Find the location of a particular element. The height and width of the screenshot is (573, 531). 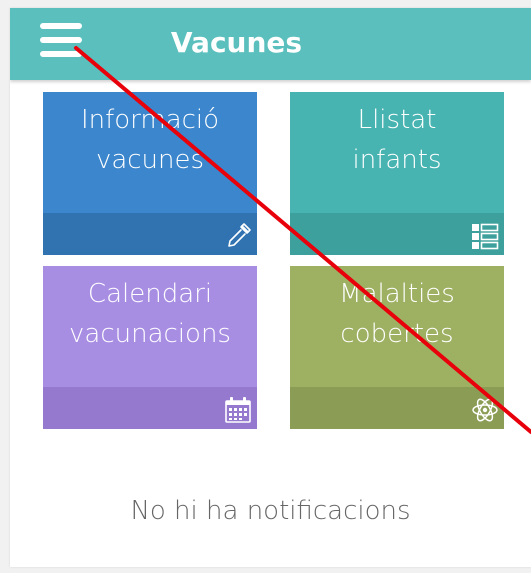

tile-label-line1: Llistat is located at coordinates (397, 120).